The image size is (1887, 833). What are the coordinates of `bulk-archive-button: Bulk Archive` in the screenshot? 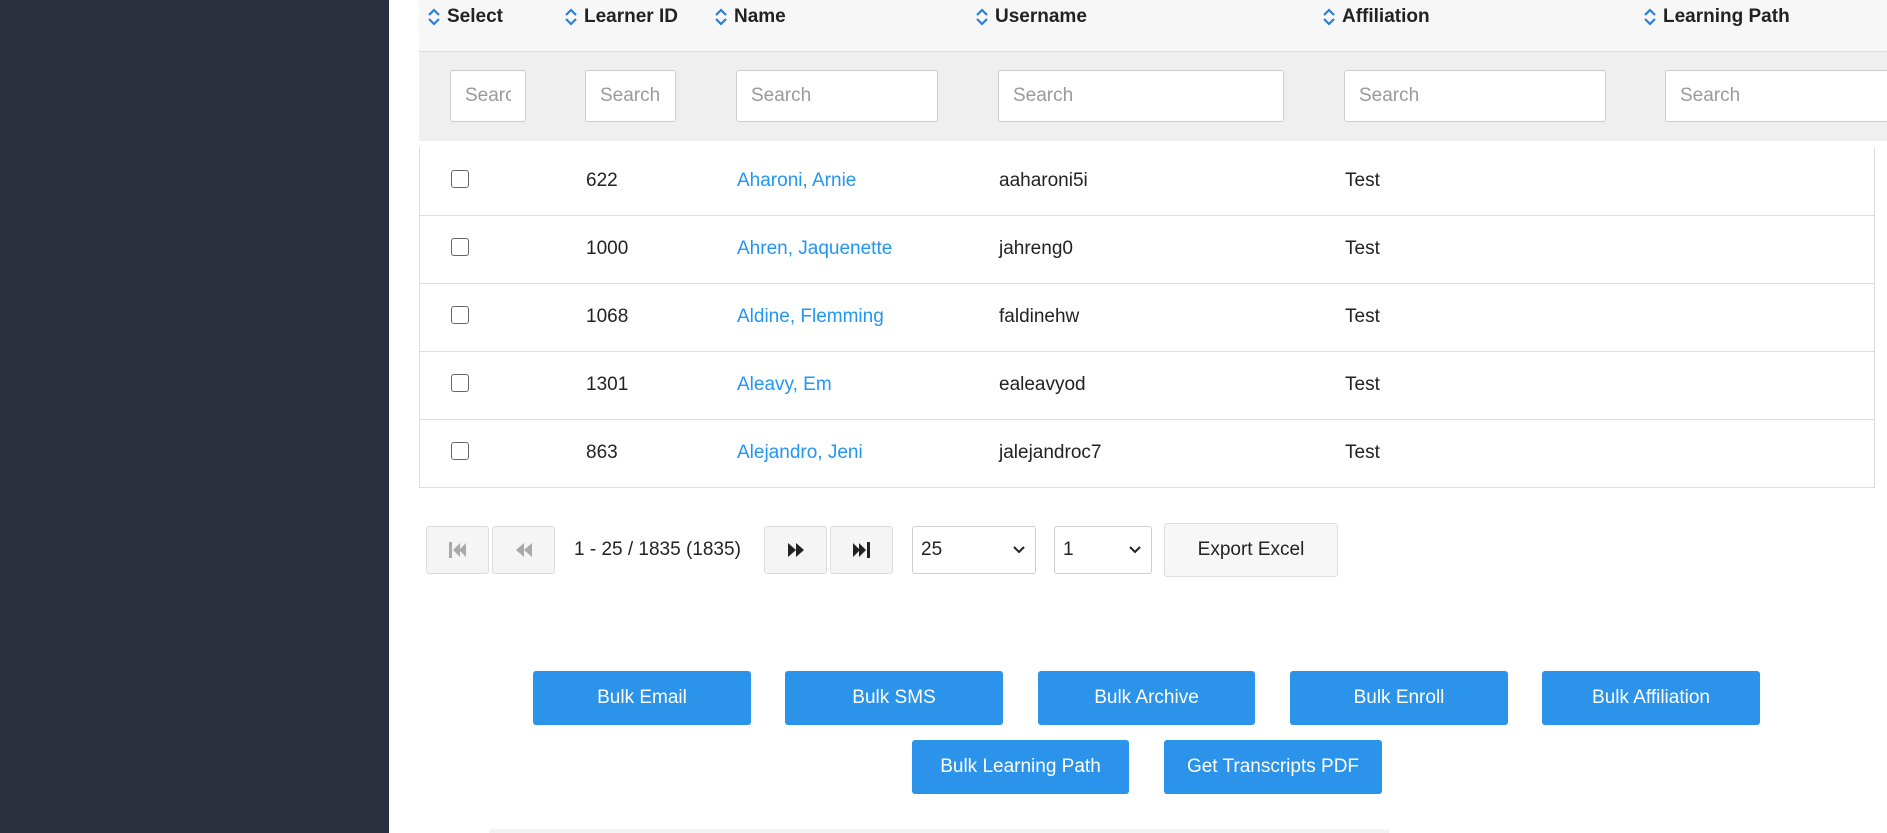 It's located at (1146, 698).